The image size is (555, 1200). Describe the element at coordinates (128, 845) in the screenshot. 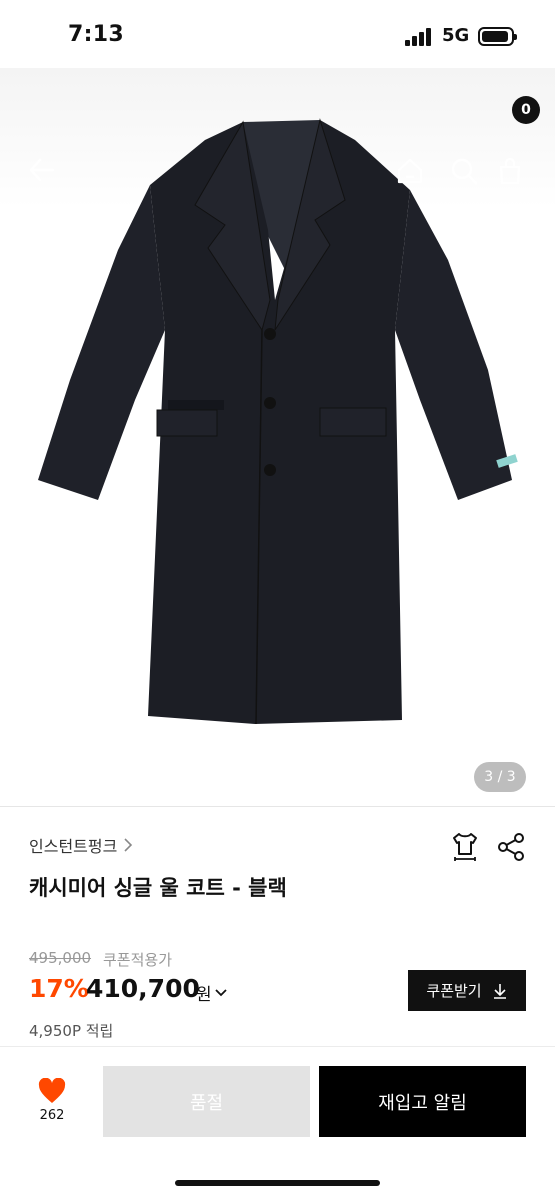

I see `chevron-right-icon` at that location.